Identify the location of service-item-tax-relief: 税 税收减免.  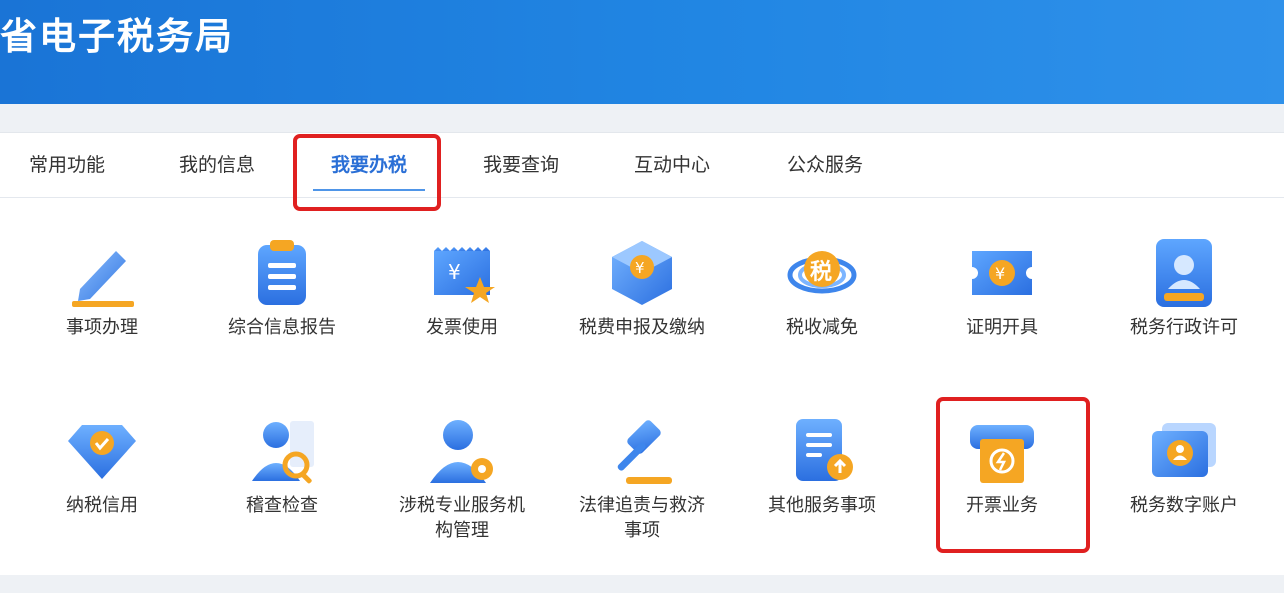
(822, 288).